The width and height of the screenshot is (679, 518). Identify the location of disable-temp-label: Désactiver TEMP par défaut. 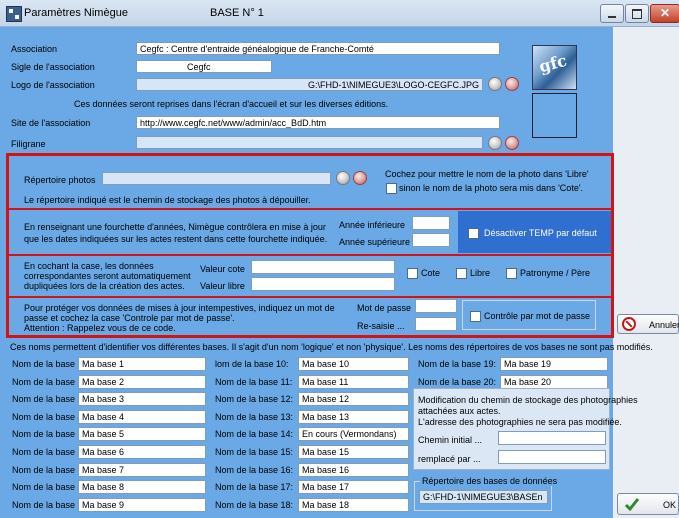
(540, 233).